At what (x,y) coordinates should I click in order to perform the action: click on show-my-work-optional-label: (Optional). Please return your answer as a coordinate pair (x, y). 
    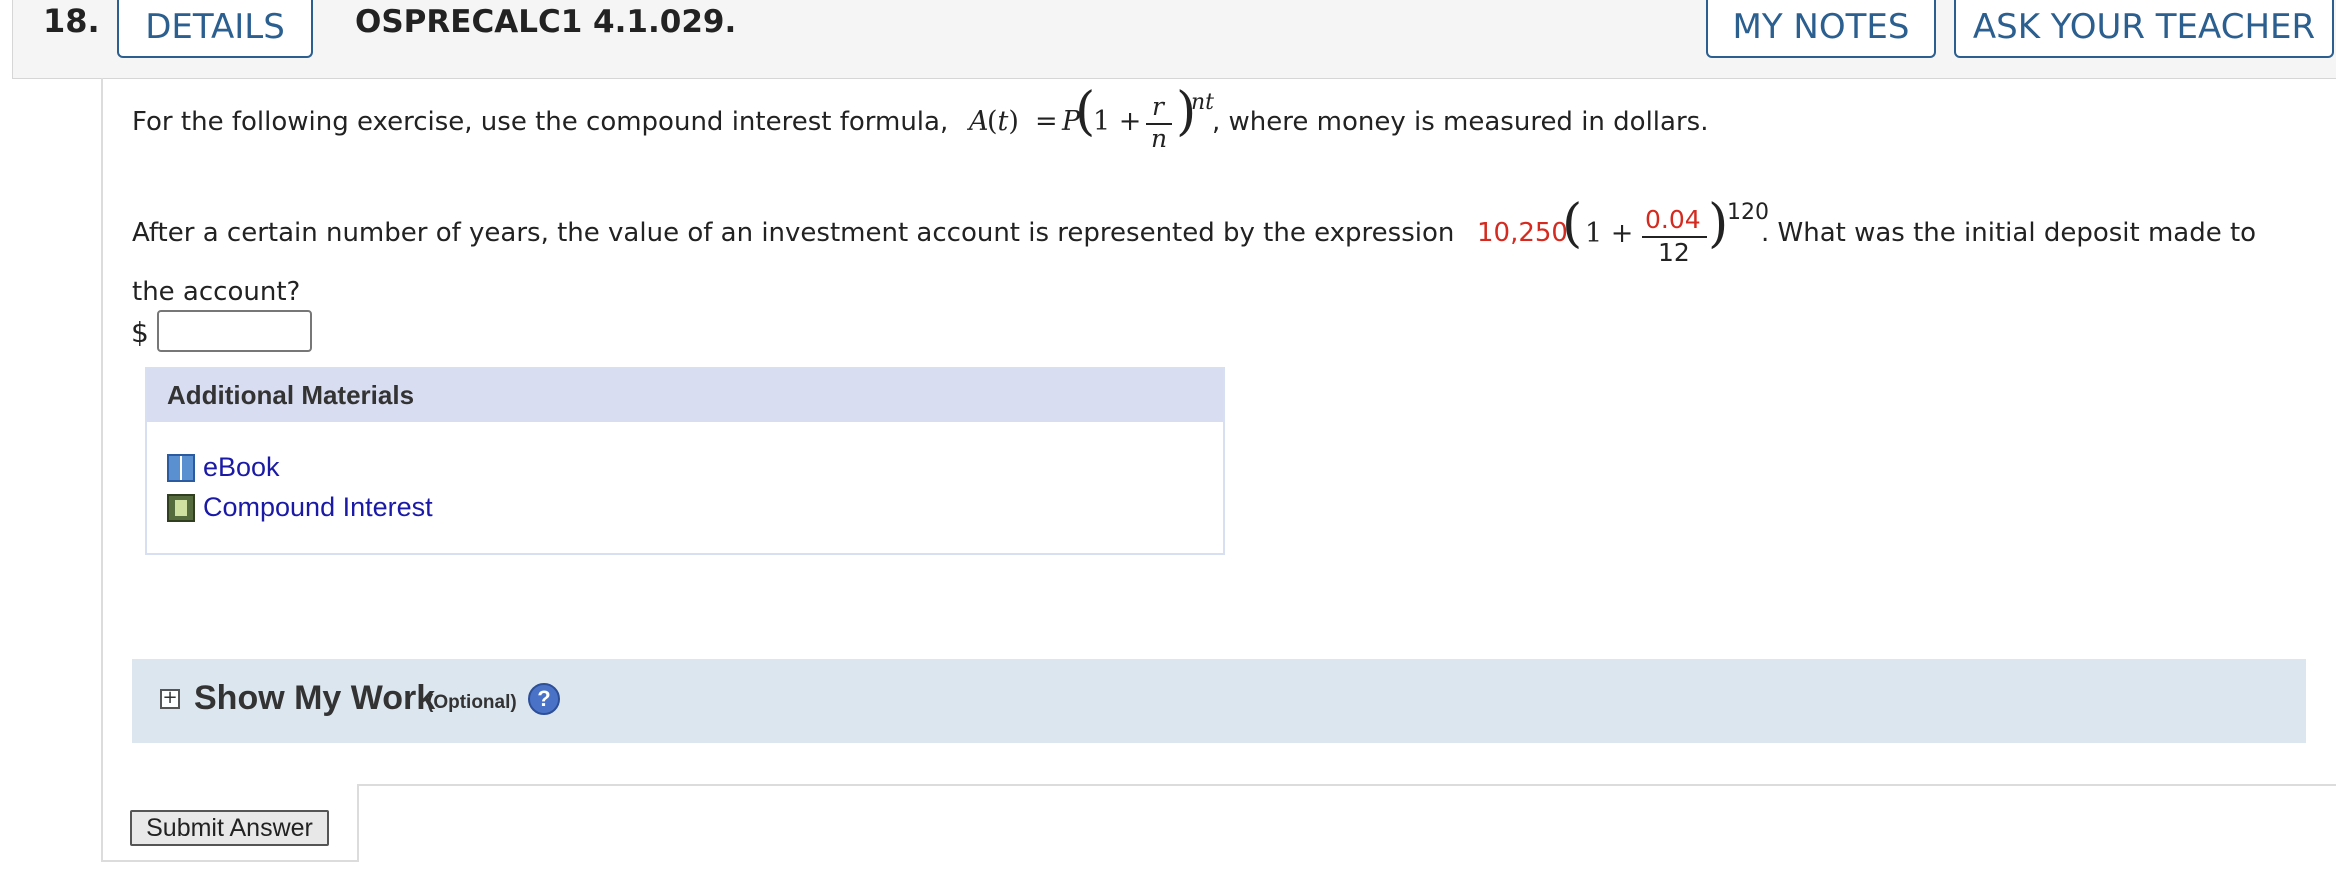
    Looking at the image, I should click on (472, 702).